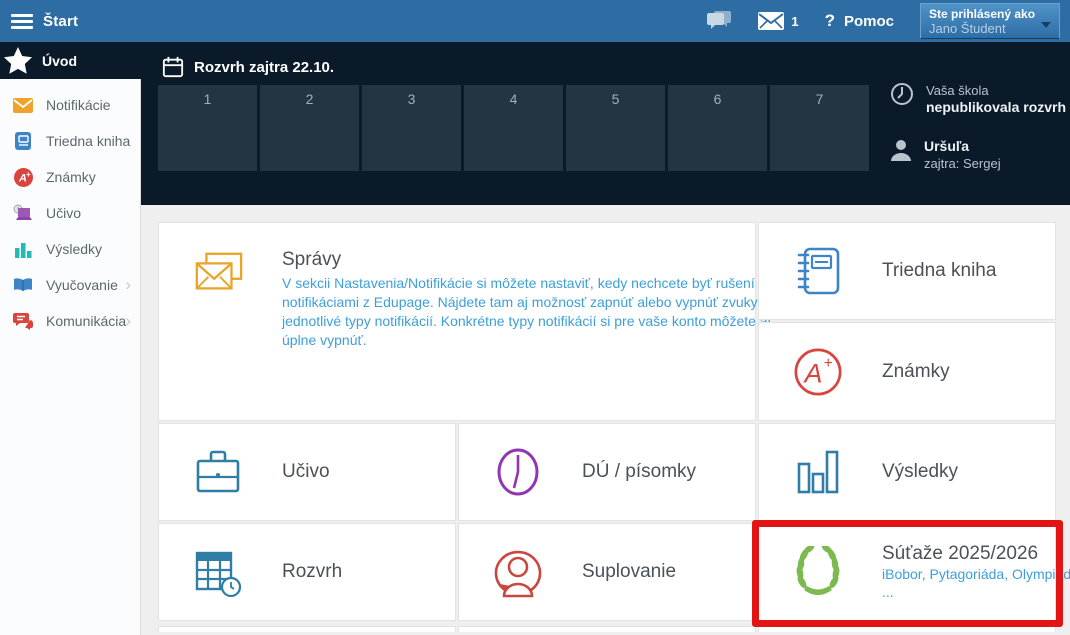 The height and width of the screenshot is (635, 1070). Describe the element at coordinates (23, 285) in the screenshot. I see `open-book-icon` at that location.